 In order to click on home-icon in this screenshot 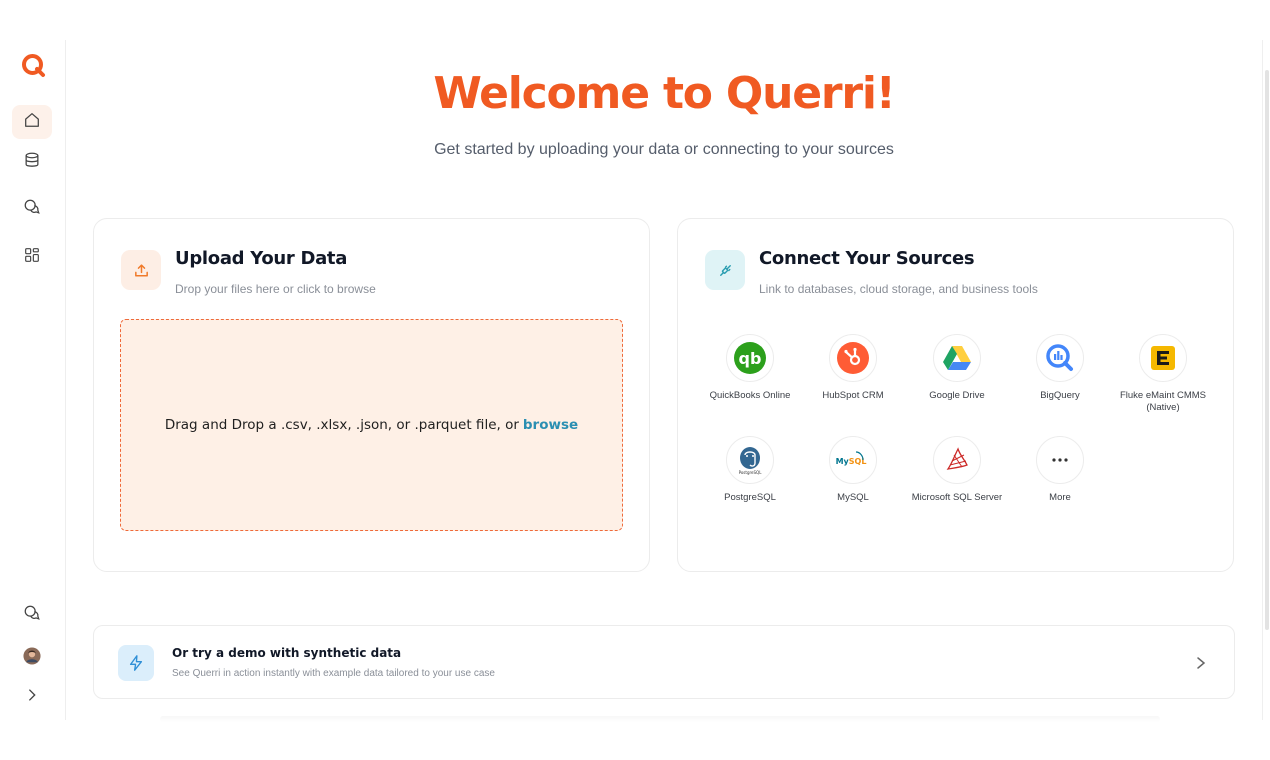, I will do `click(32, 122)`.